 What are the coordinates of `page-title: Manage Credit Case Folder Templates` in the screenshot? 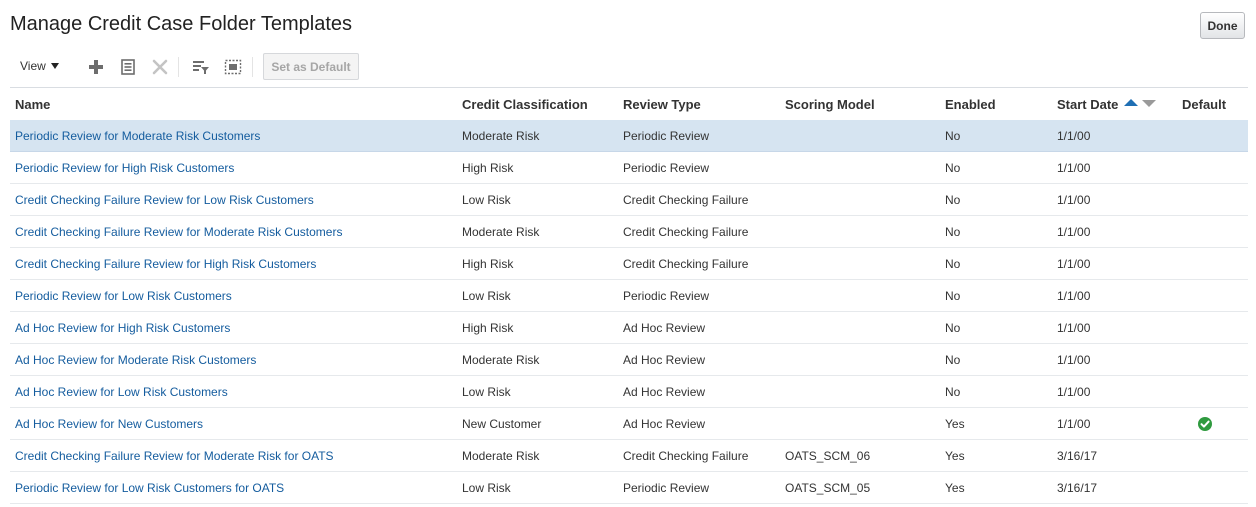 It's located at (181, 24).